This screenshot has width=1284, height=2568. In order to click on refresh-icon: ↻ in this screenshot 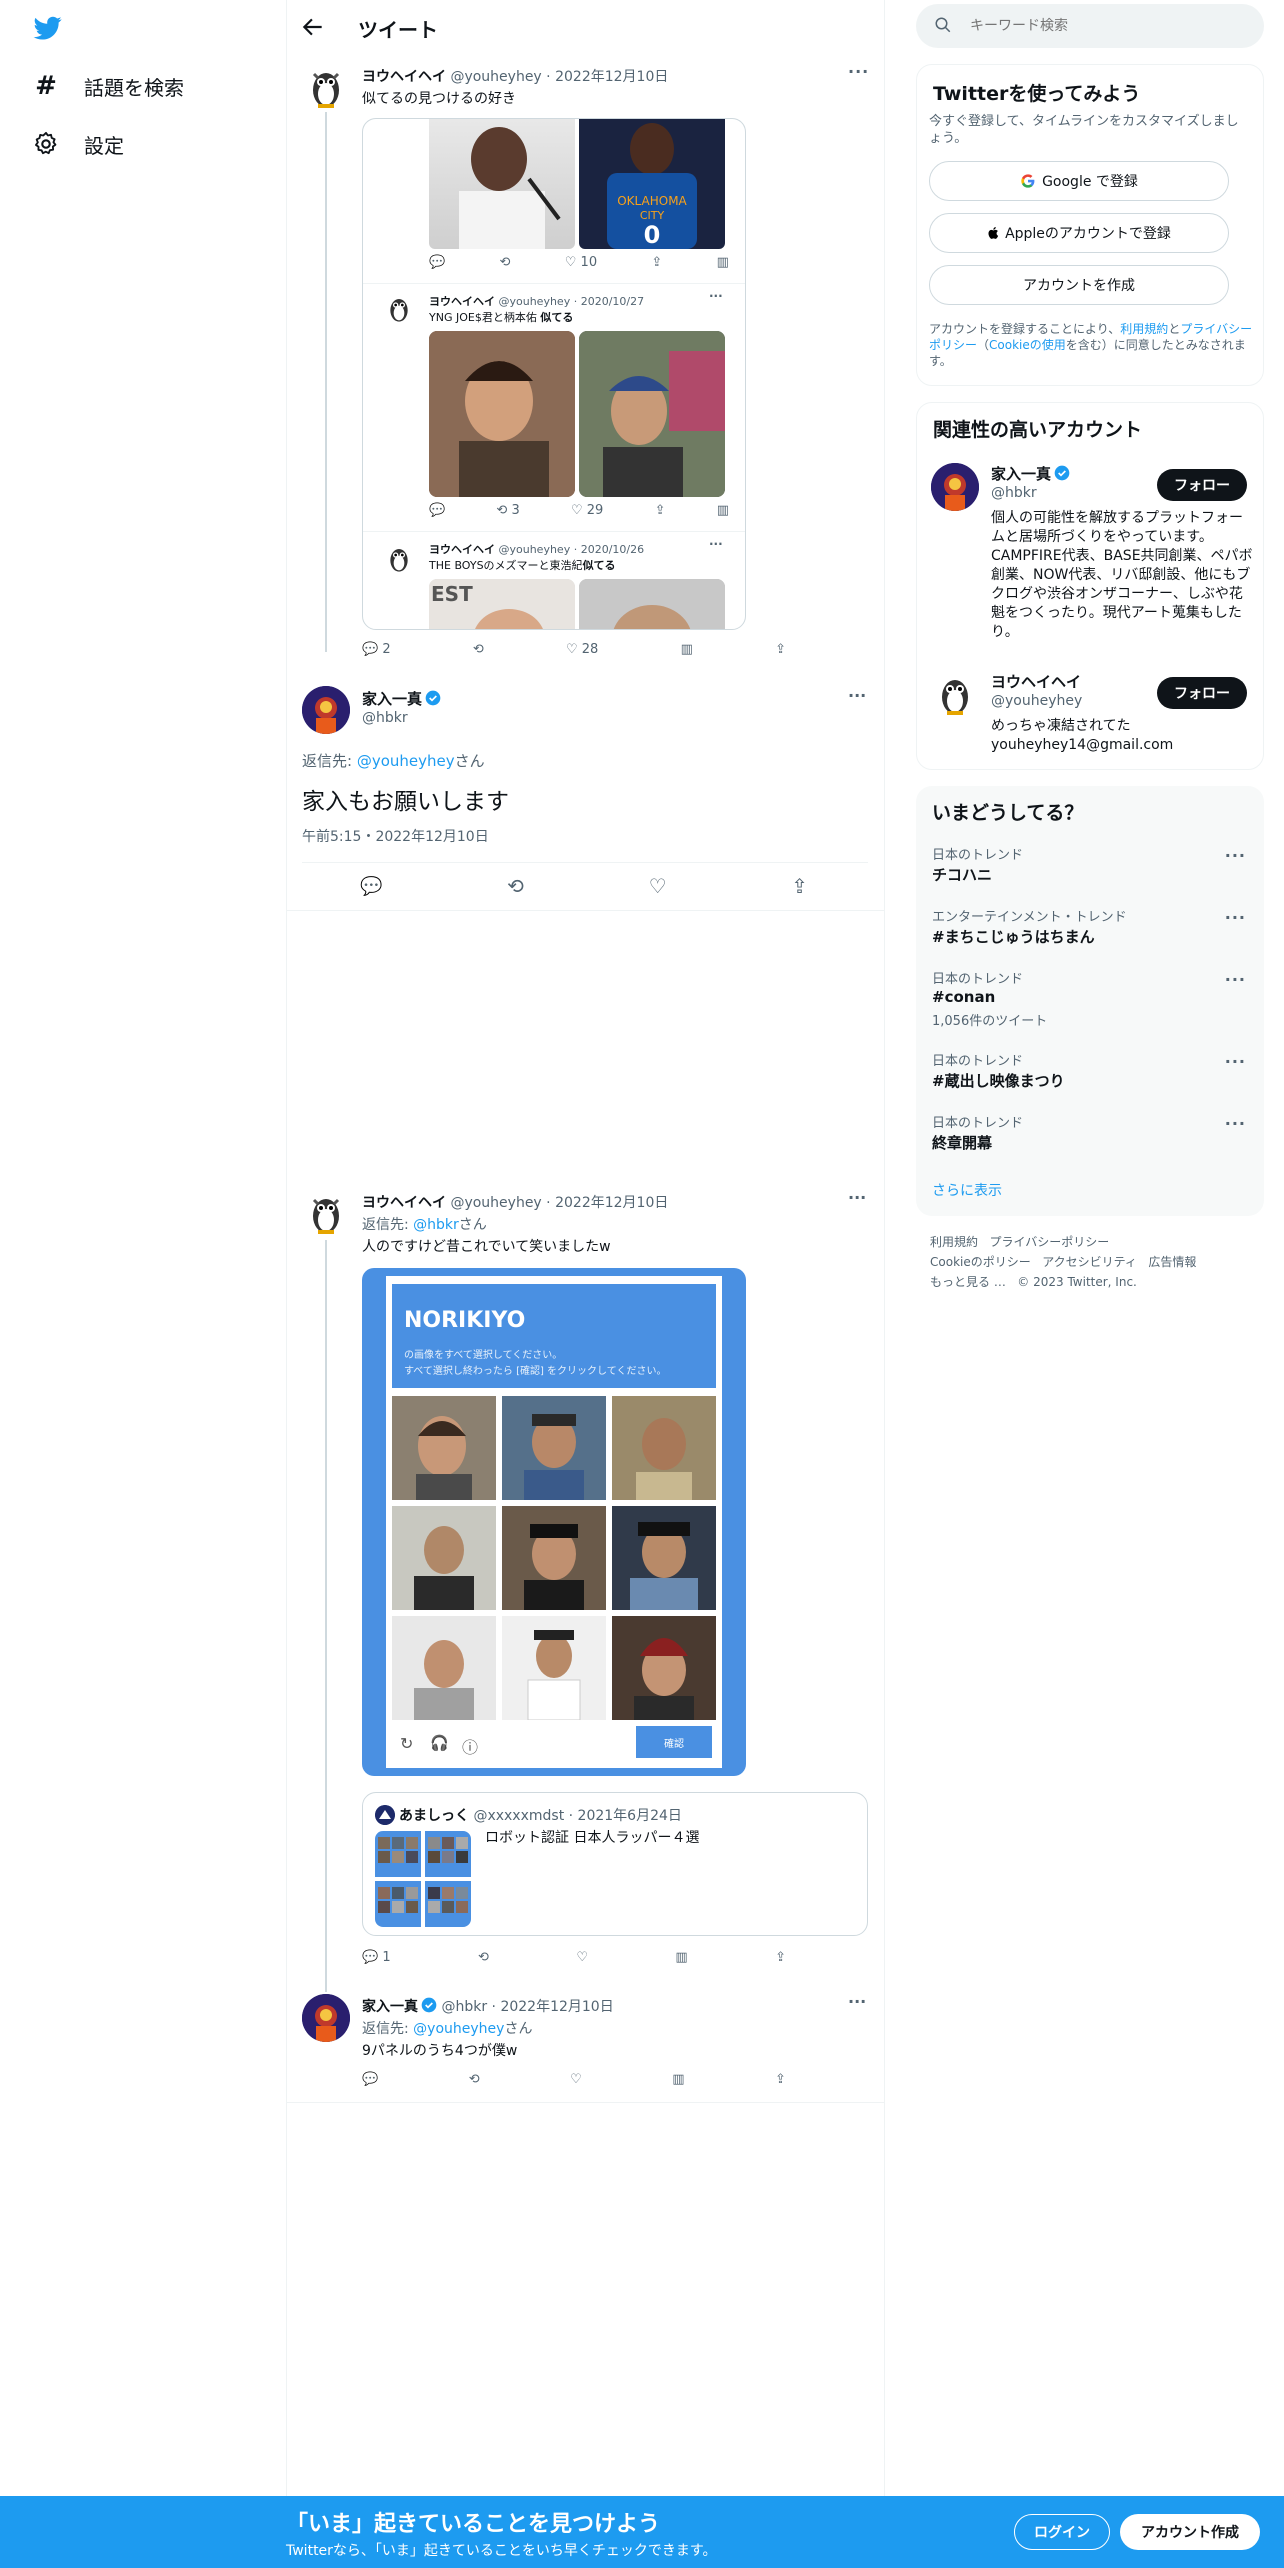, I will do `click(406, 1743)`.